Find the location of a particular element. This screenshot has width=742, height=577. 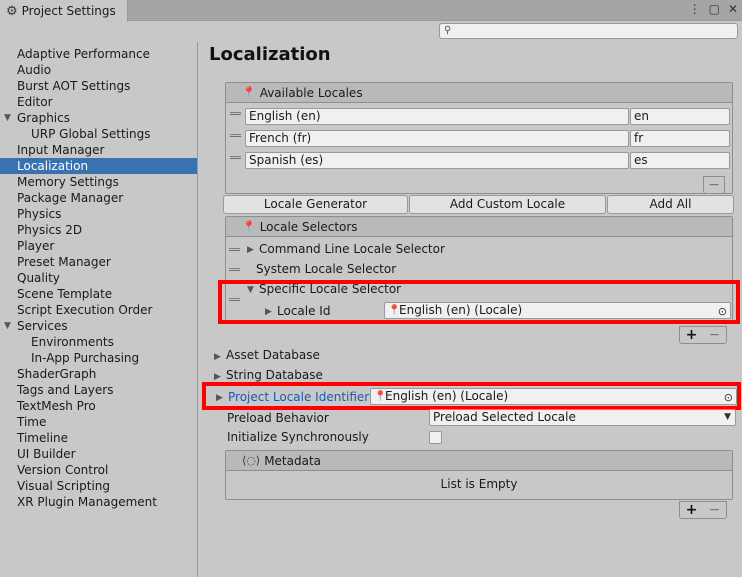

sidebar-item-adaptive-performance: Adaptive Performance is located at coordinates (98, 54).